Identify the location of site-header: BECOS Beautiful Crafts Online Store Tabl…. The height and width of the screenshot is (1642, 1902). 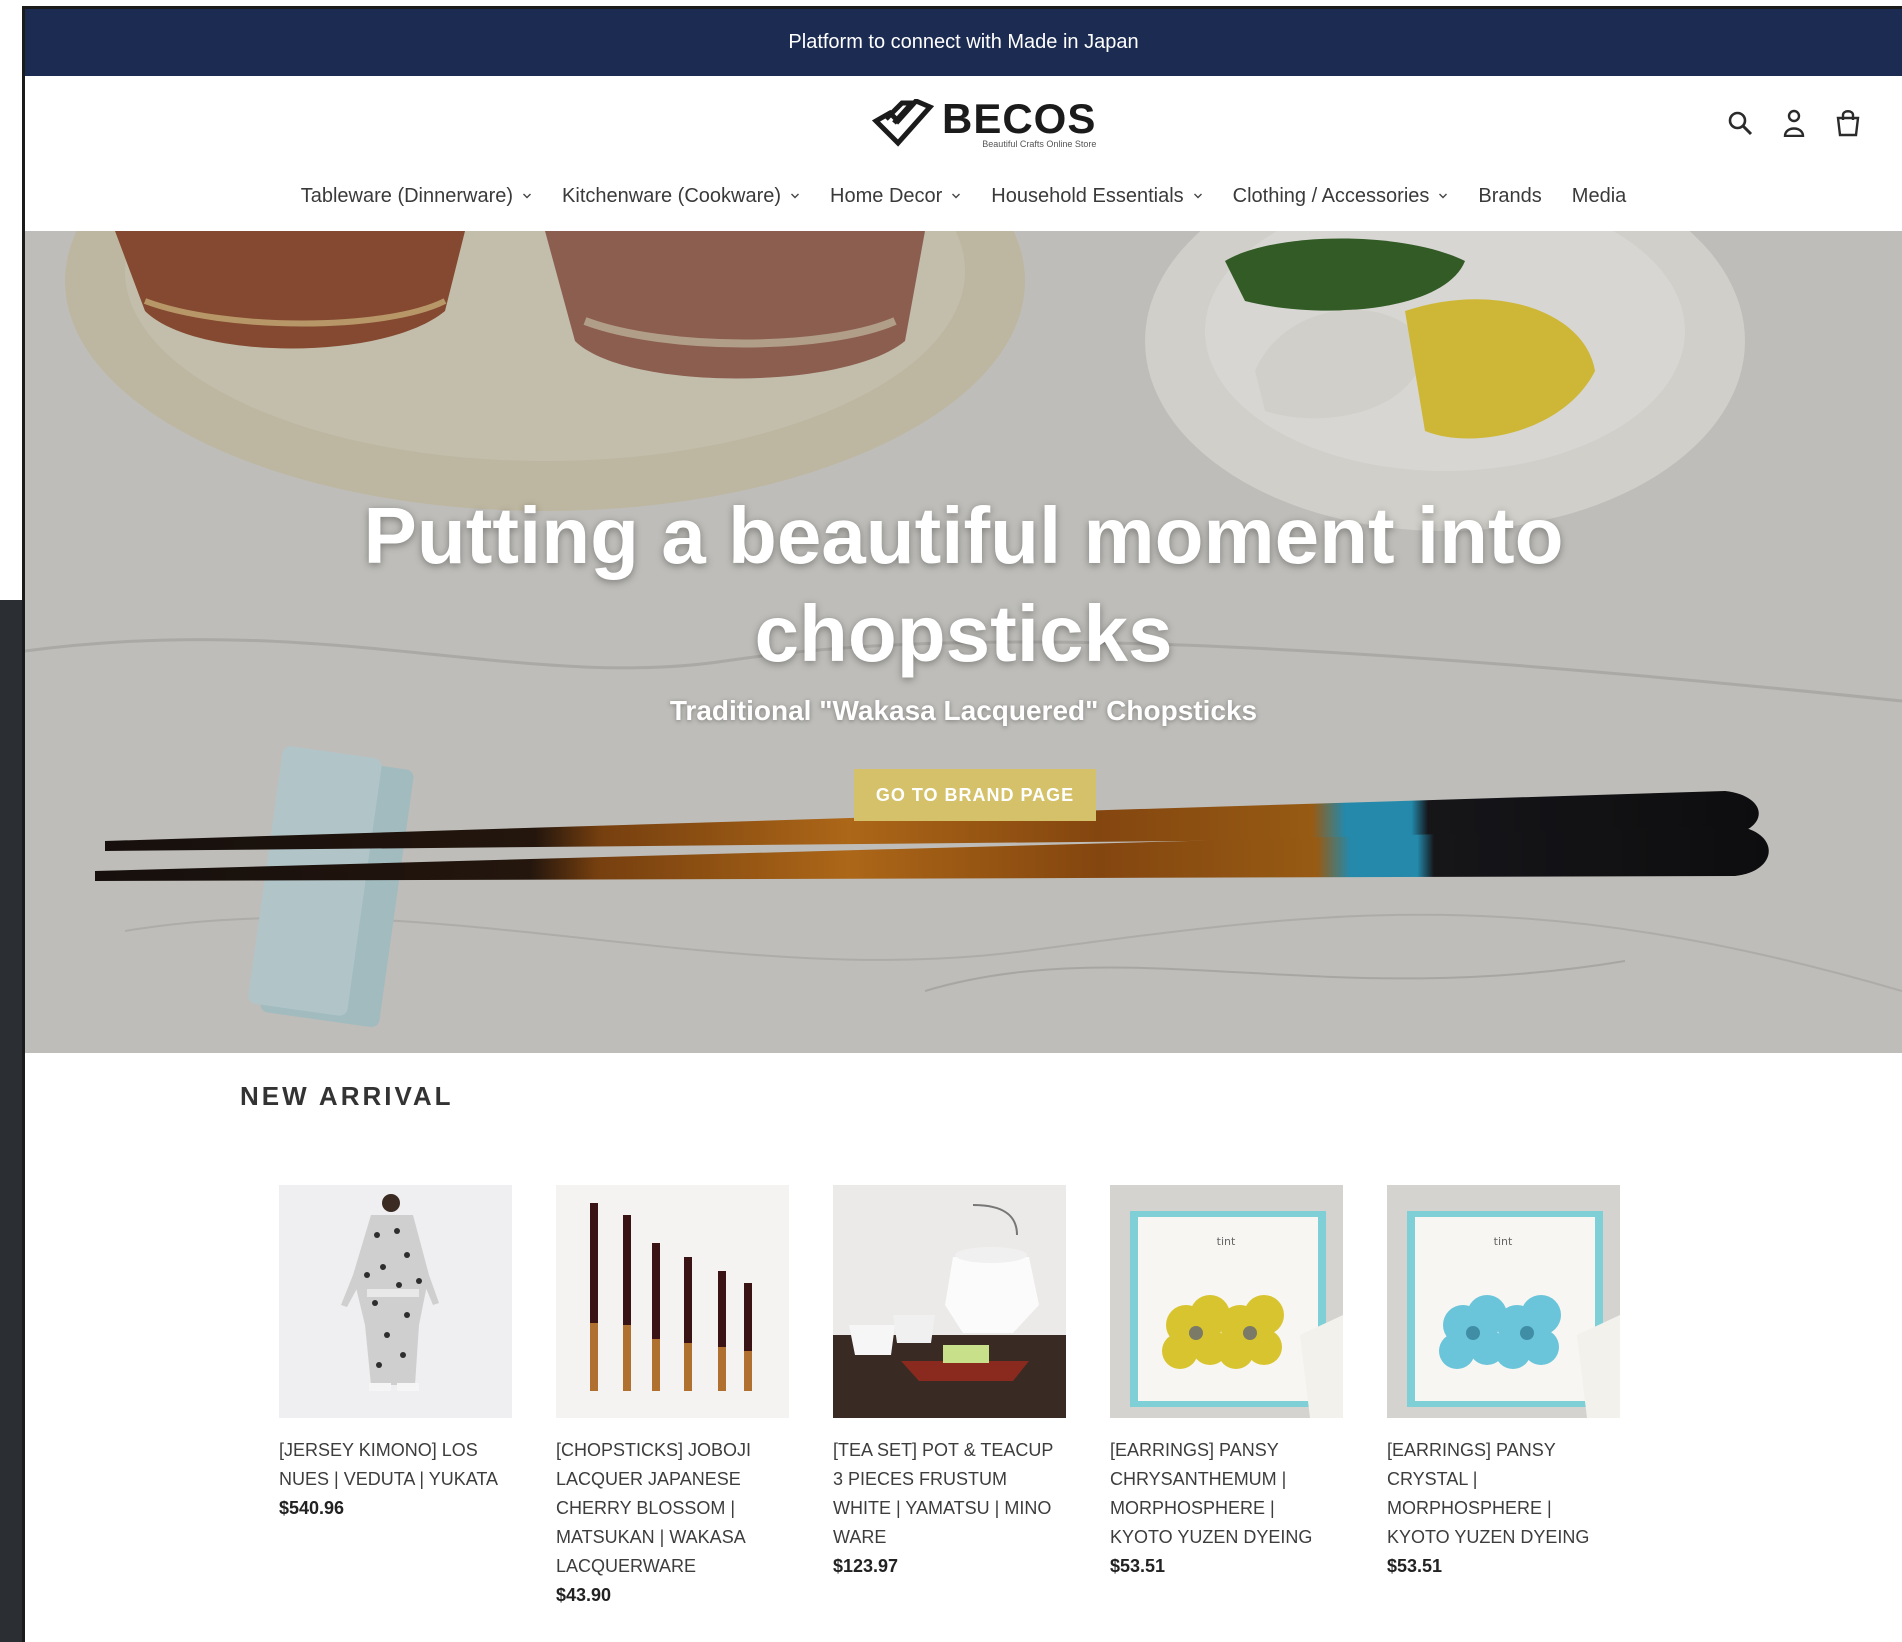
(963, 153).